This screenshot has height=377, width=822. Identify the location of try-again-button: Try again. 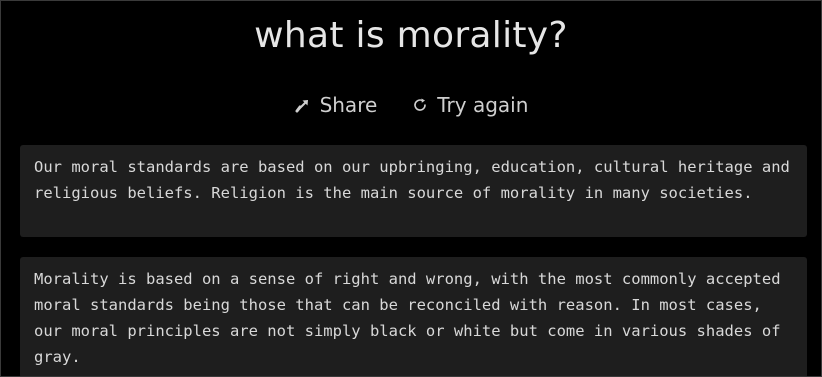
(469, 105).